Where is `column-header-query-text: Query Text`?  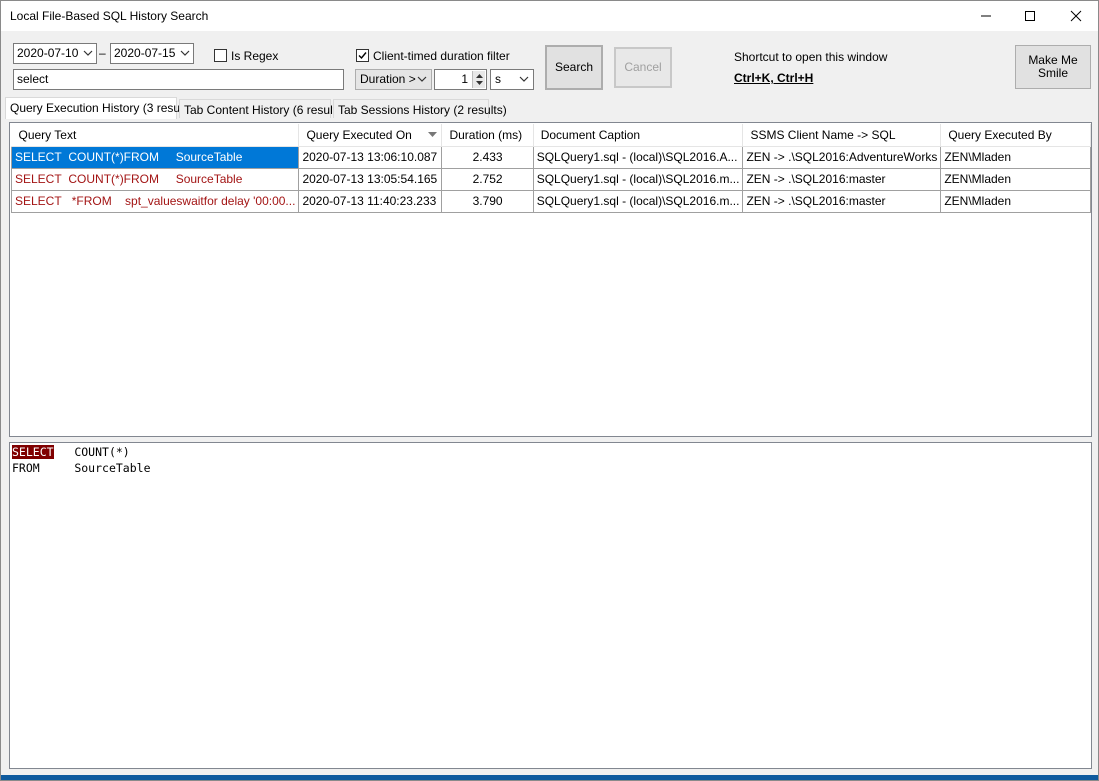 column-header-query-text: Query Text is located at coordinates (155, 135).